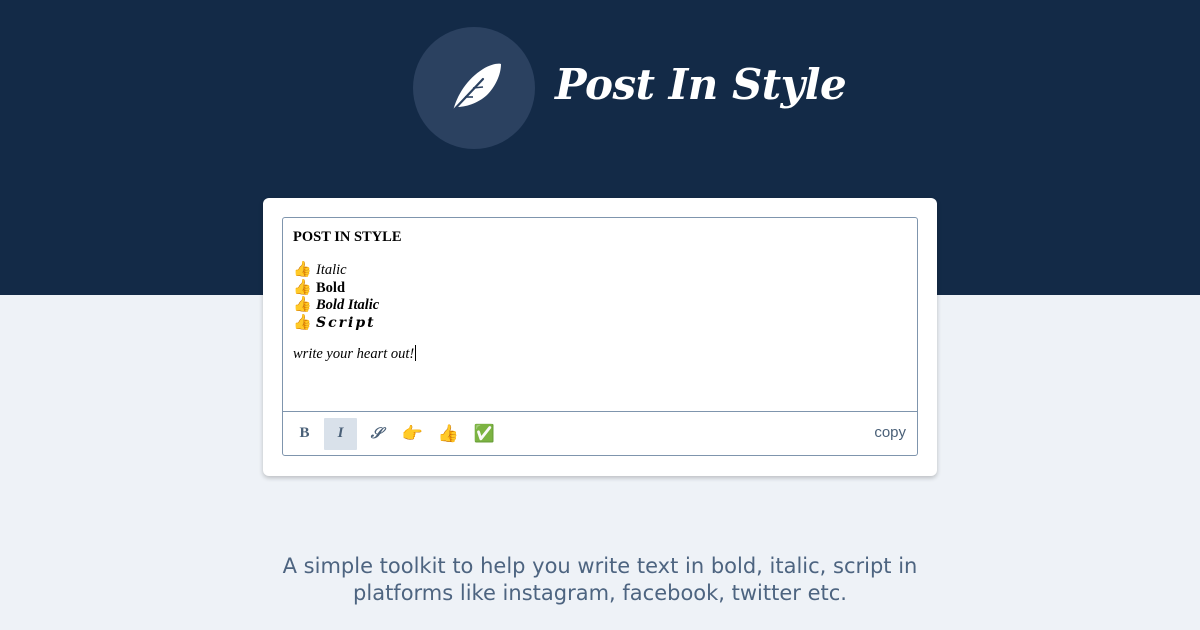 The image size is (1200, 630). Describe the element at coordinates (331, 270) in the screenshot. I see `editor-line-text: Italic` at that location.